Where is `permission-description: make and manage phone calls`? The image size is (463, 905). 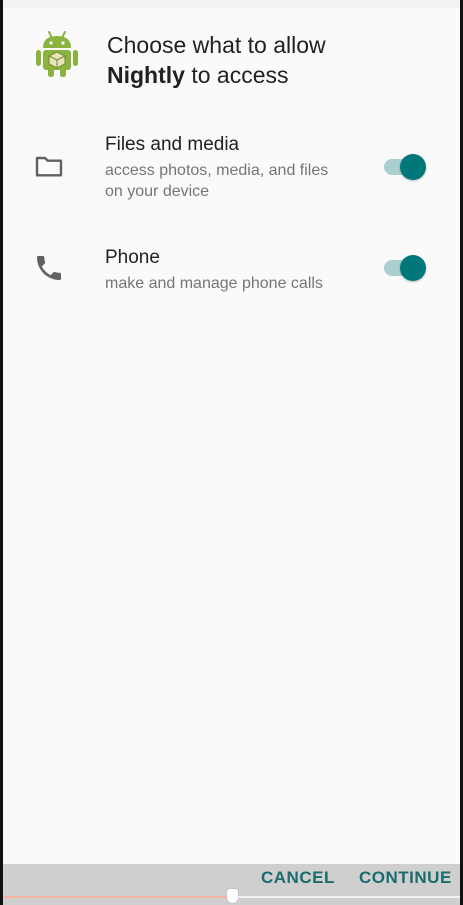
permission-description: make and manage phone calls is located at coordinates (214, 283).